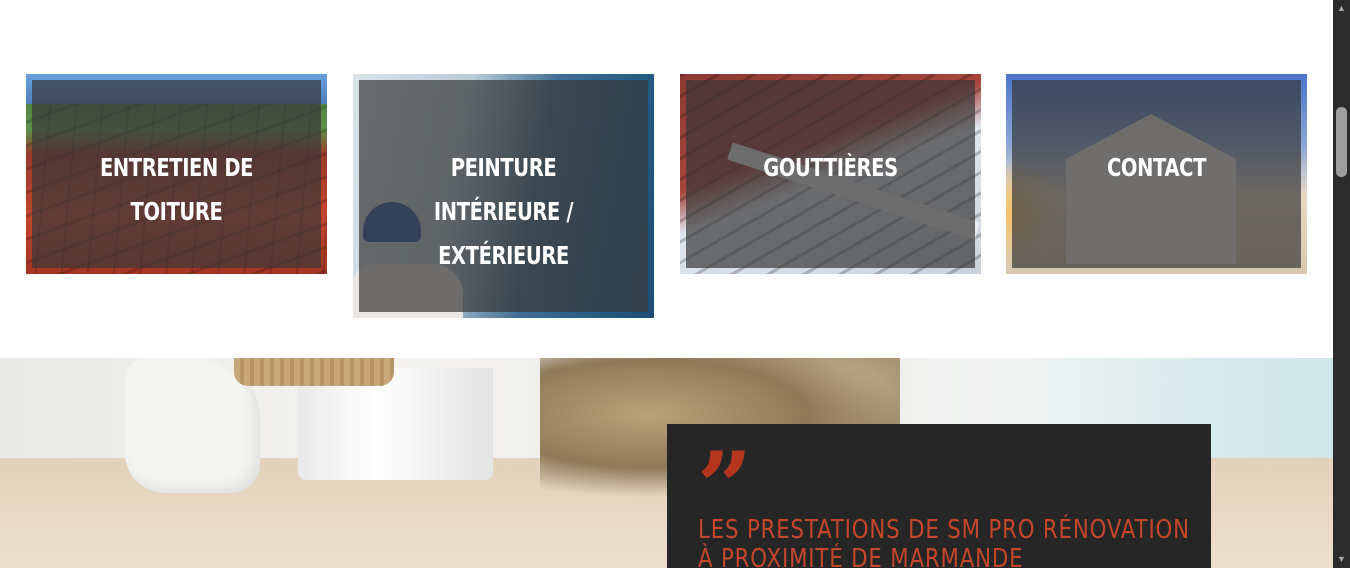 The height and width of the screenshot is (568, 1350). I want to click on service-card-label: CONTACT, so click(1156, 168).